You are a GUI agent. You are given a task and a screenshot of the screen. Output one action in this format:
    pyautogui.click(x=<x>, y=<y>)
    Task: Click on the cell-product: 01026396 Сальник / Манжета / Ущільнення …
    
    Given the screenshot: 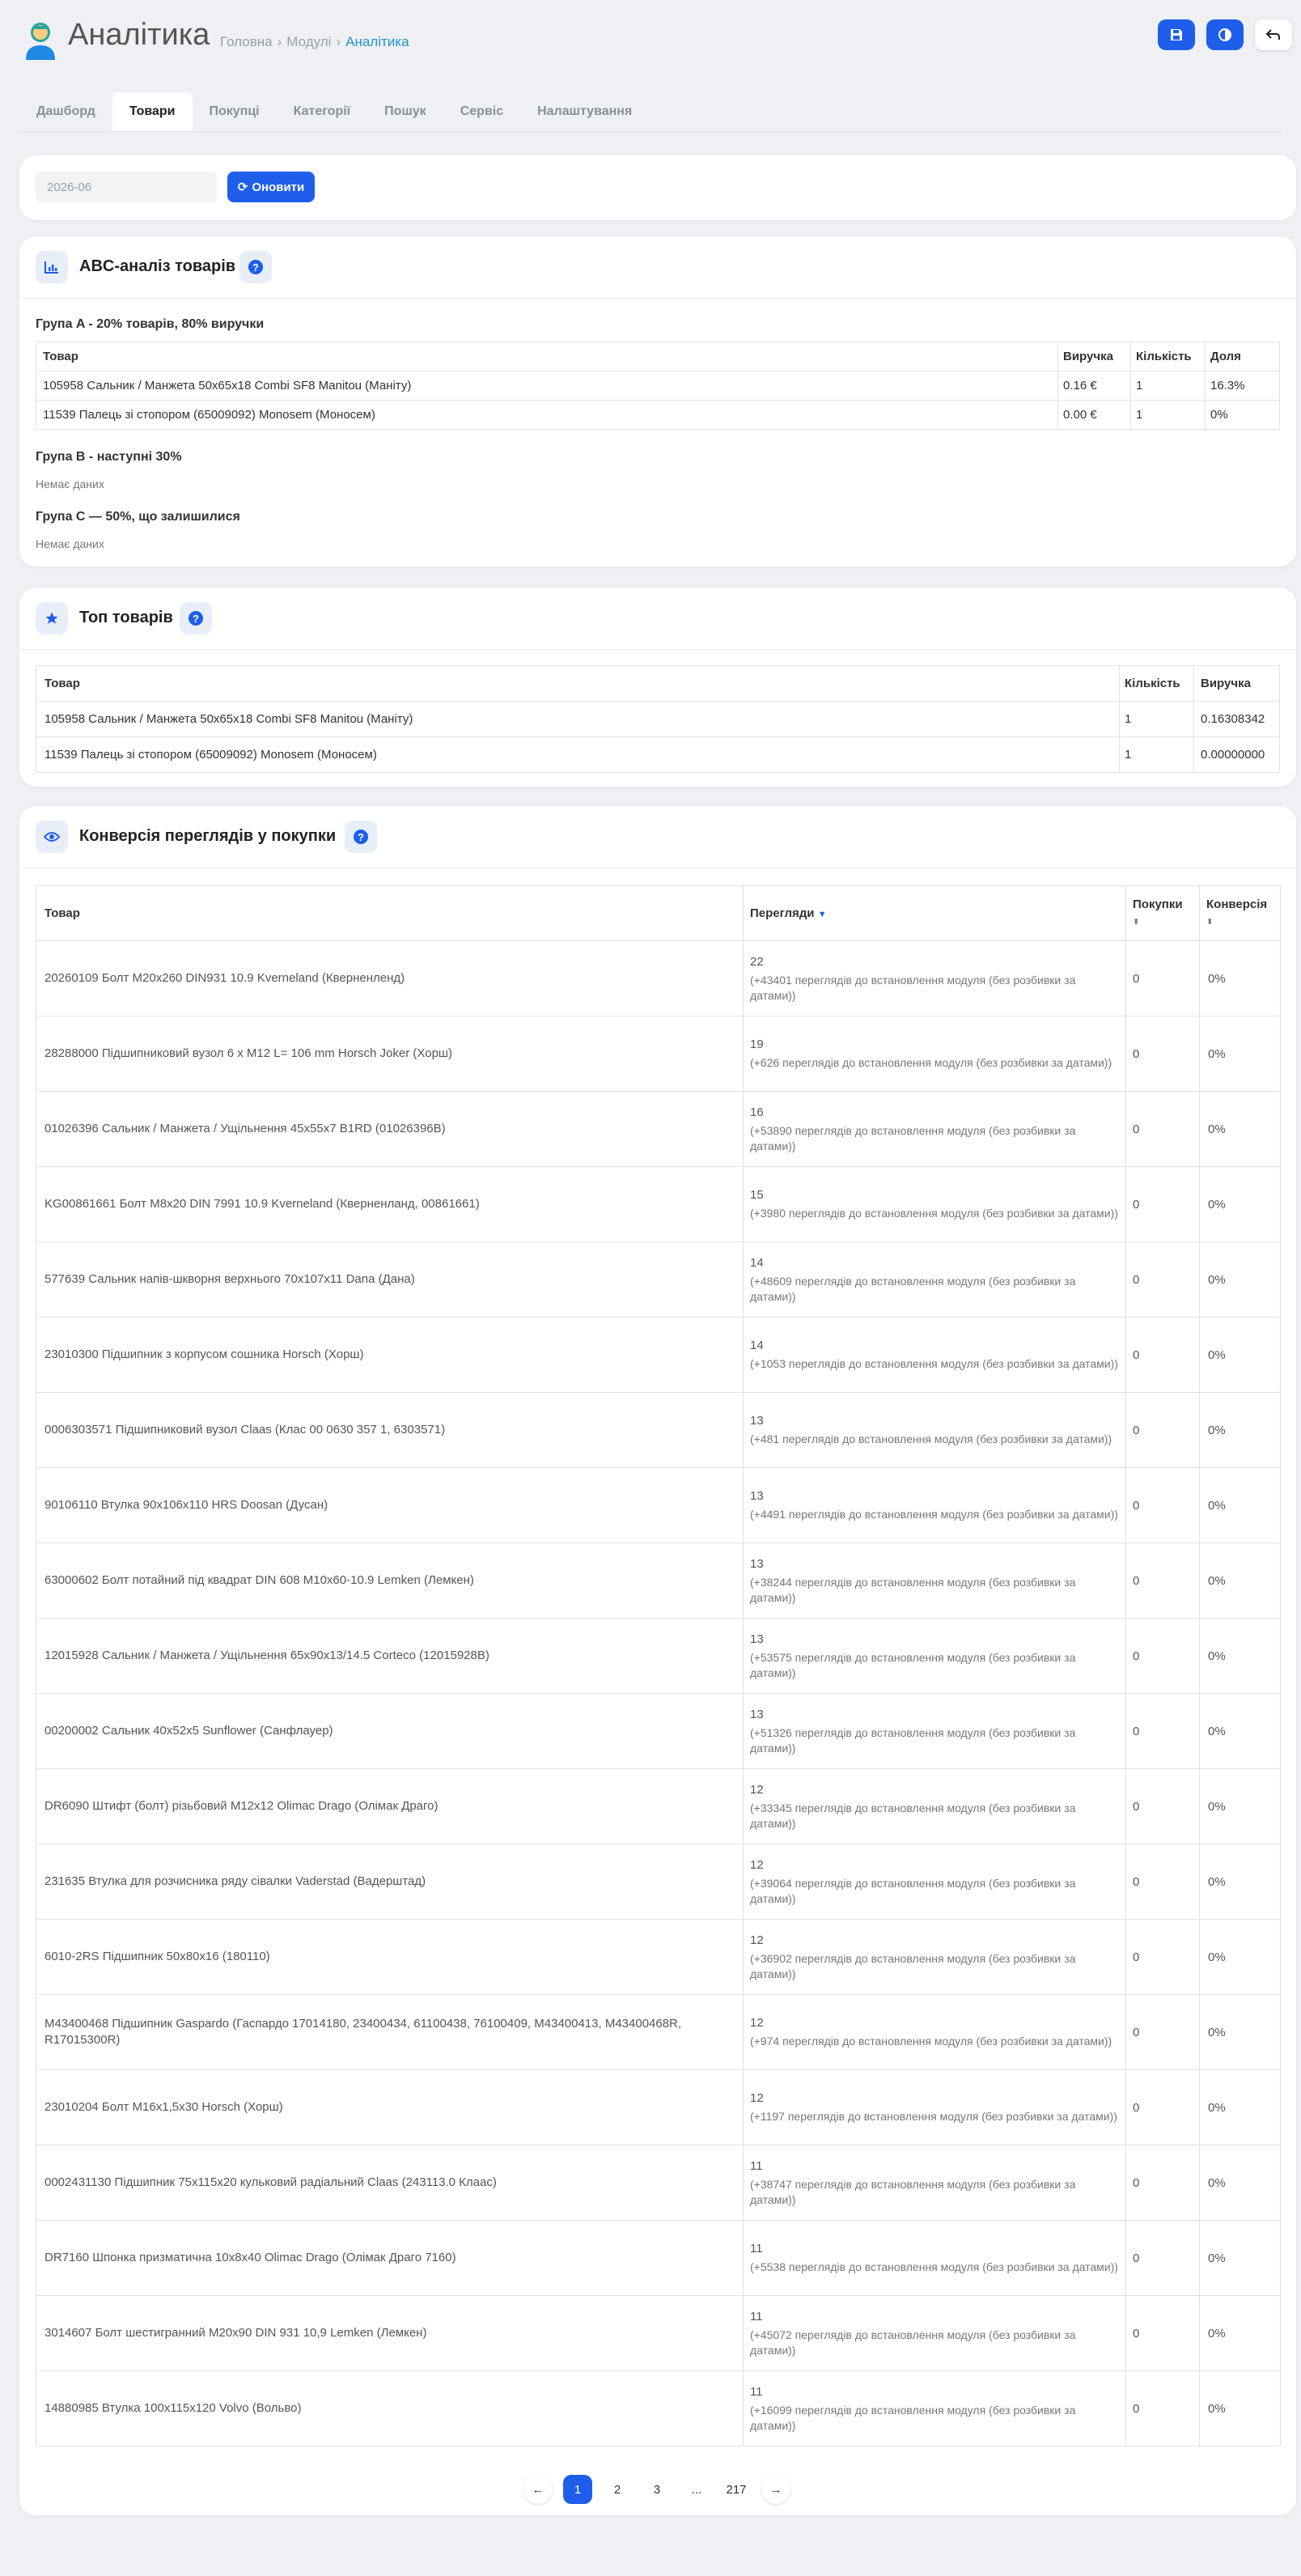 What is the action you would take?
    pyautogui.click(x=390, y=1129)
    